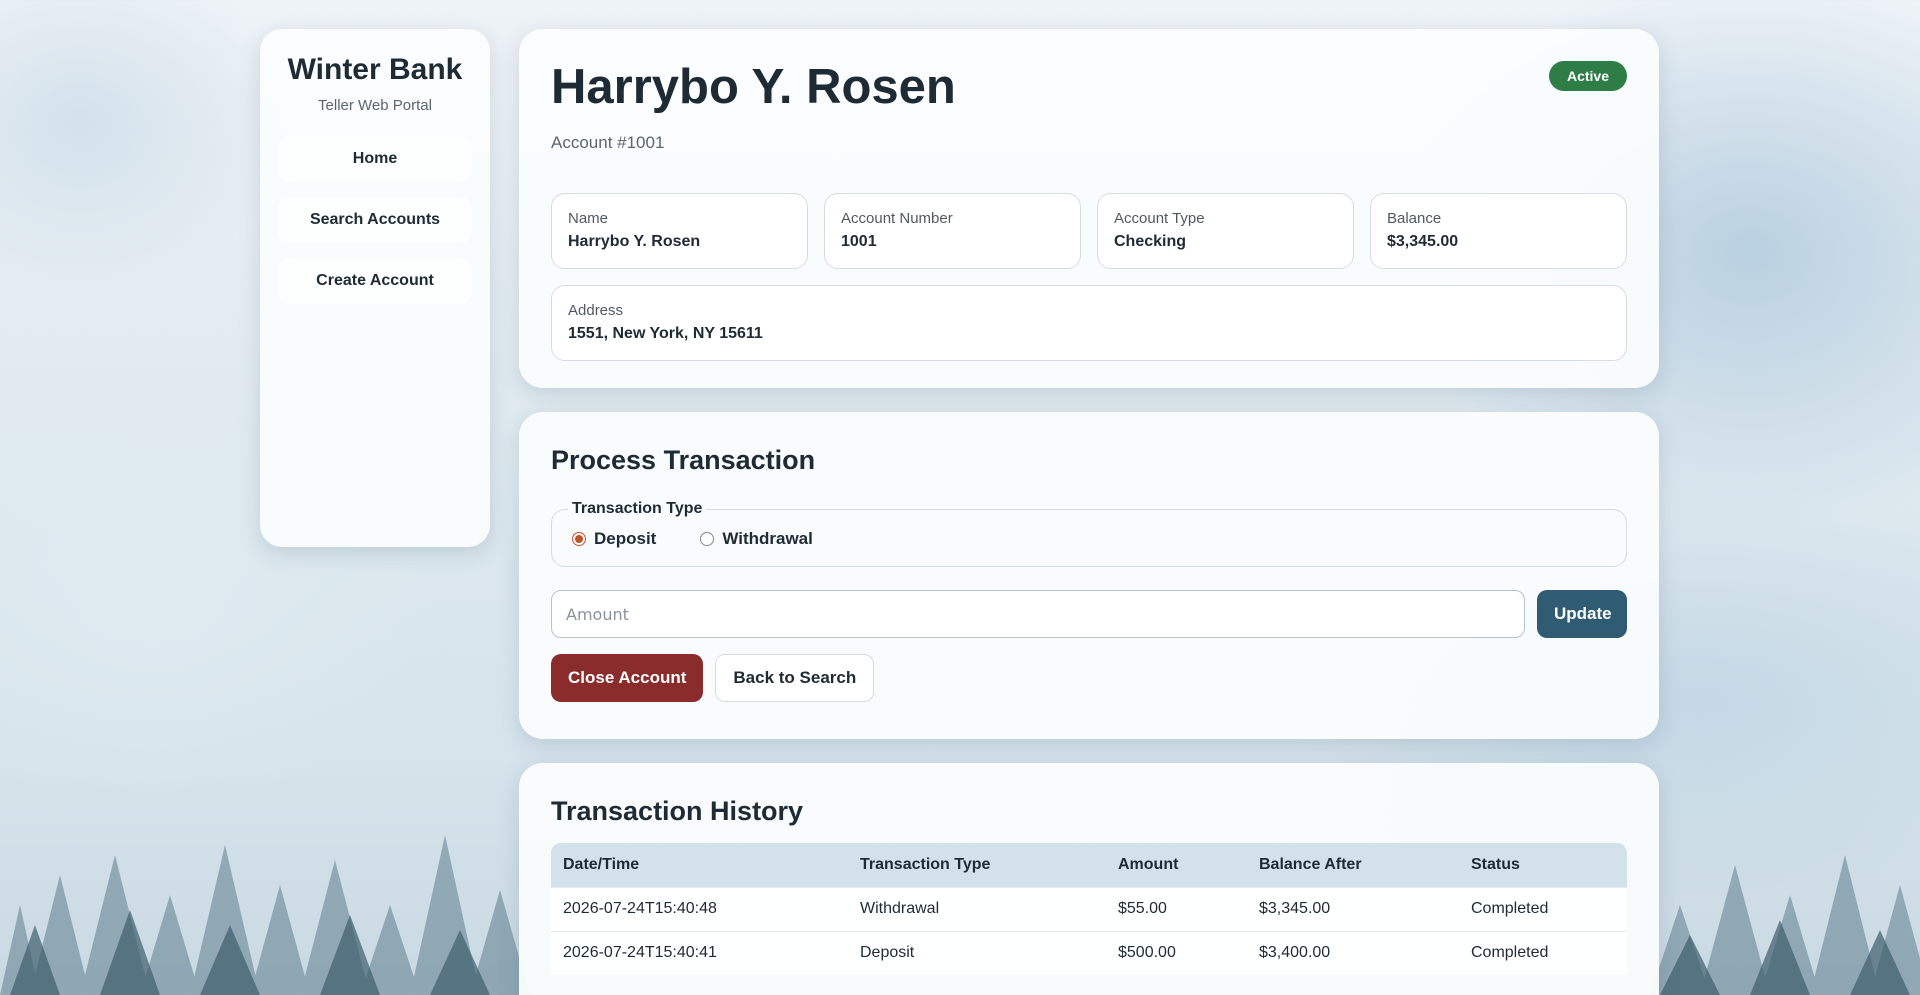 The image size is (1920, 995). What do you see at coordinates (677, 811) in the screenshot?
I see `section-title: Transaction History` at bounding box center [677, 811].